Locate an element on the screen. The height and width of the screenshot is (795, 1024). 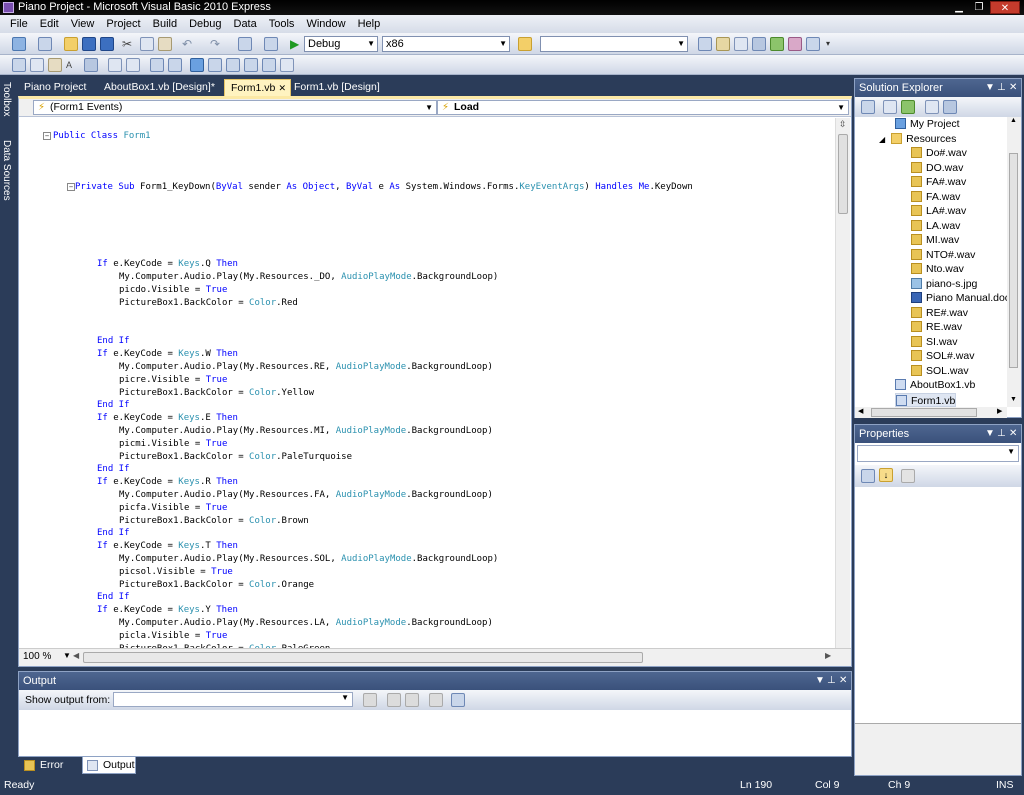
extension-manager-icon is located at coordinates (795, 44).